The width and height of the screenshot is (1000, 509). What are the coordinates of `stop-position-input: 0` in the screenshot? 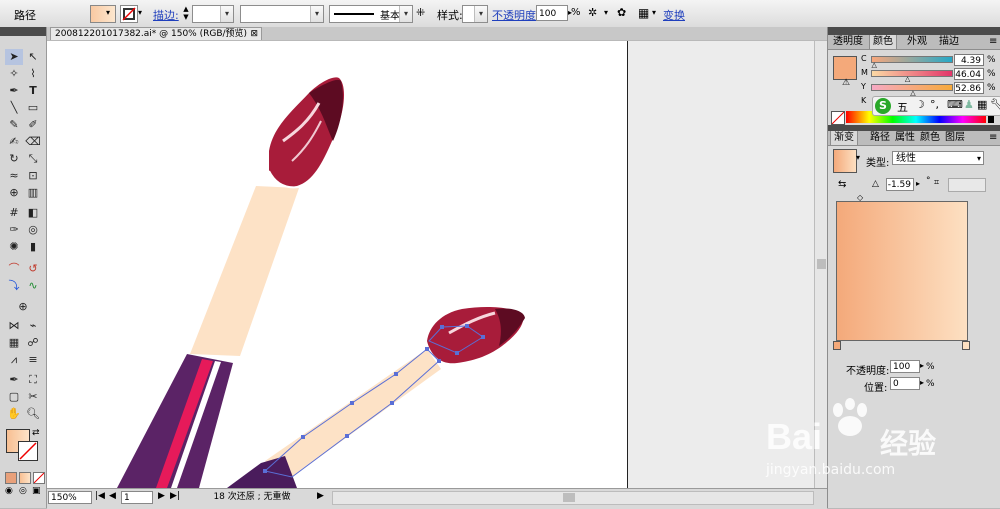 It's located at (905, 383).